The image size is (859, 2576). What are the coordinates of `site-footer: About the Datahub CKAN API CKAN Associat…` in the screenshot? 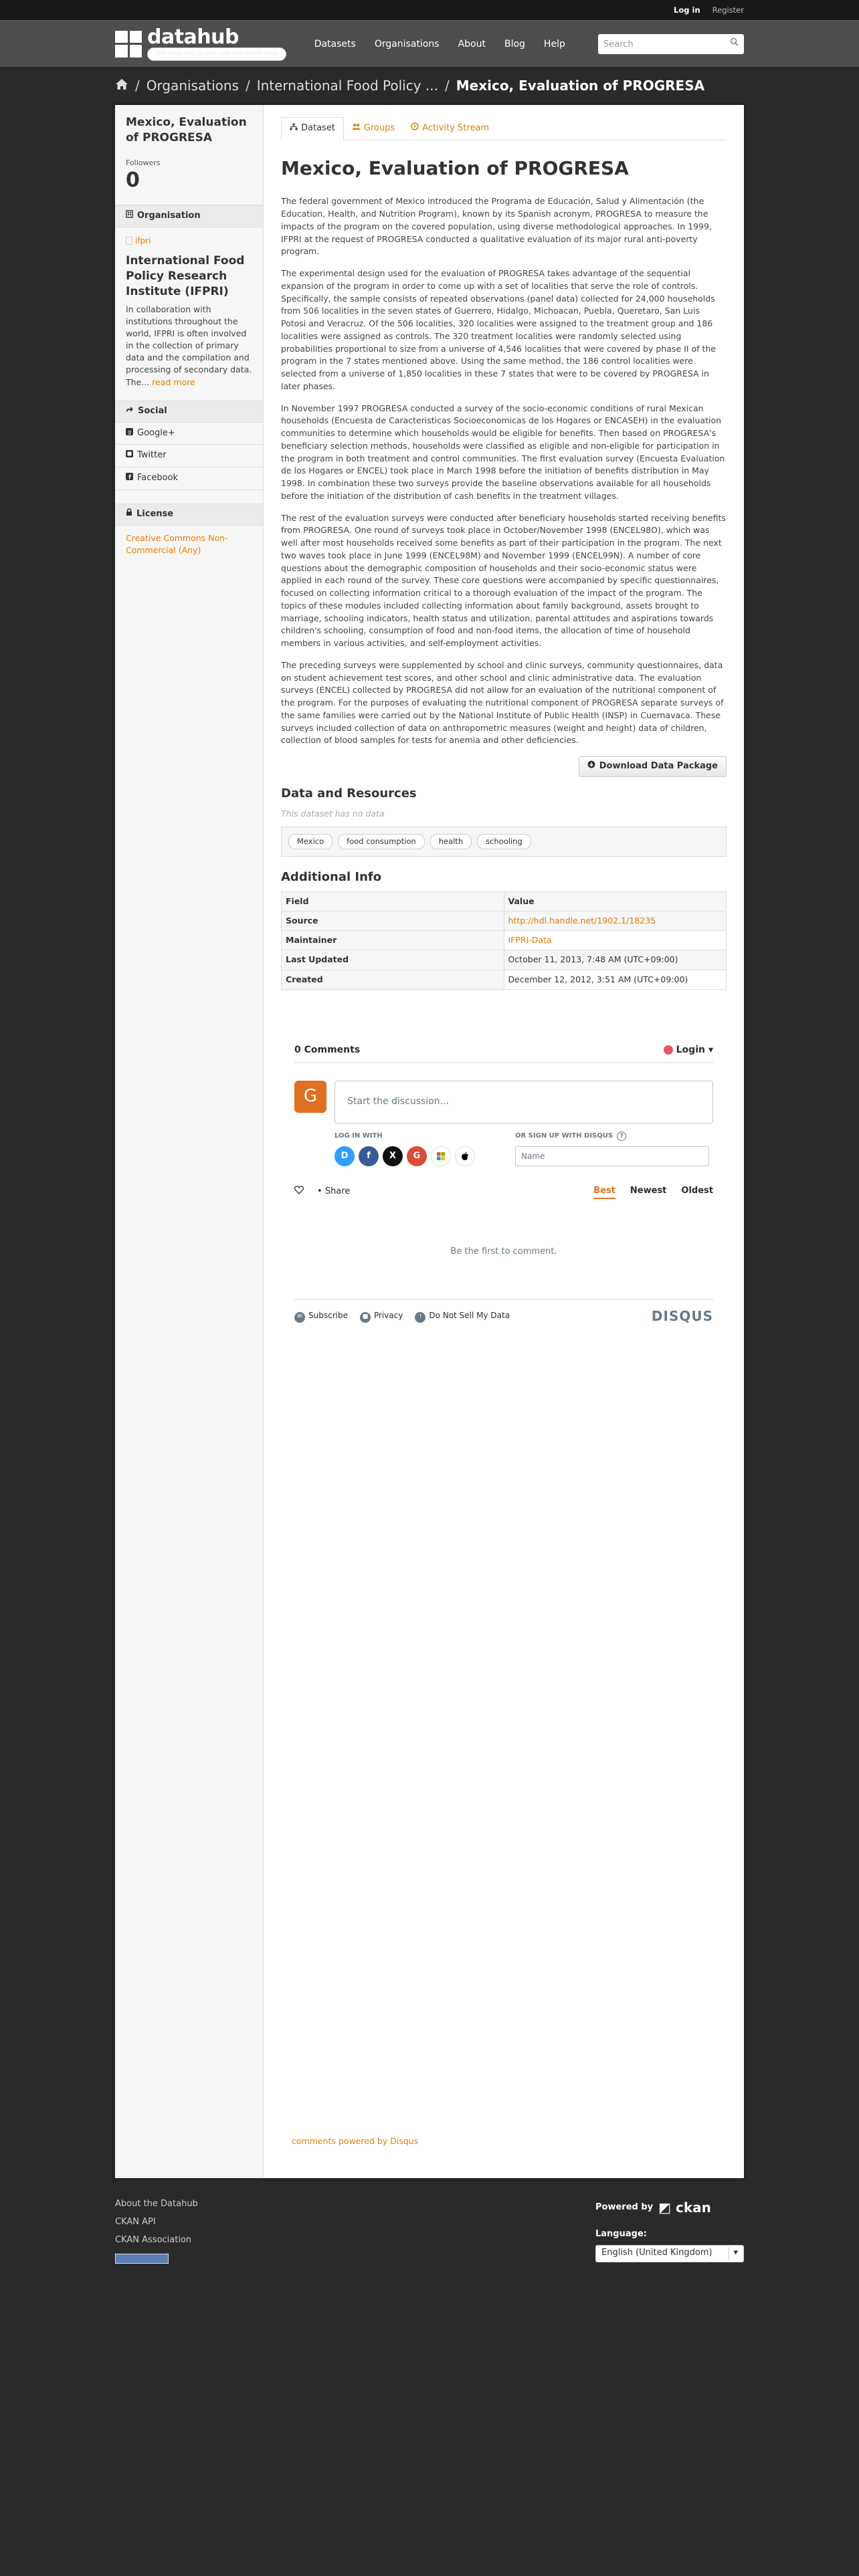 It's located at (429, 2233).